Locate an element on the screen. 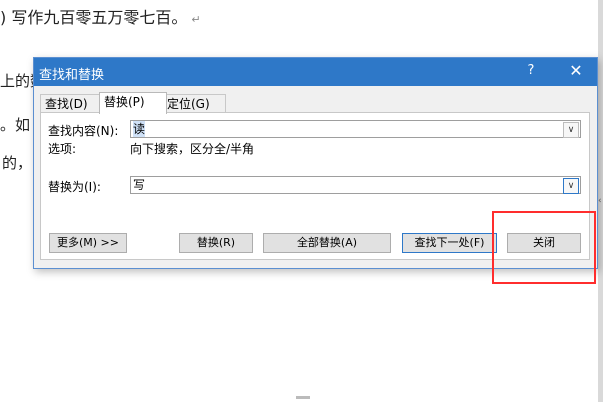 The width and height of the screenshot is (603, 402). help-button: ? is located at coordinates (531, 70).